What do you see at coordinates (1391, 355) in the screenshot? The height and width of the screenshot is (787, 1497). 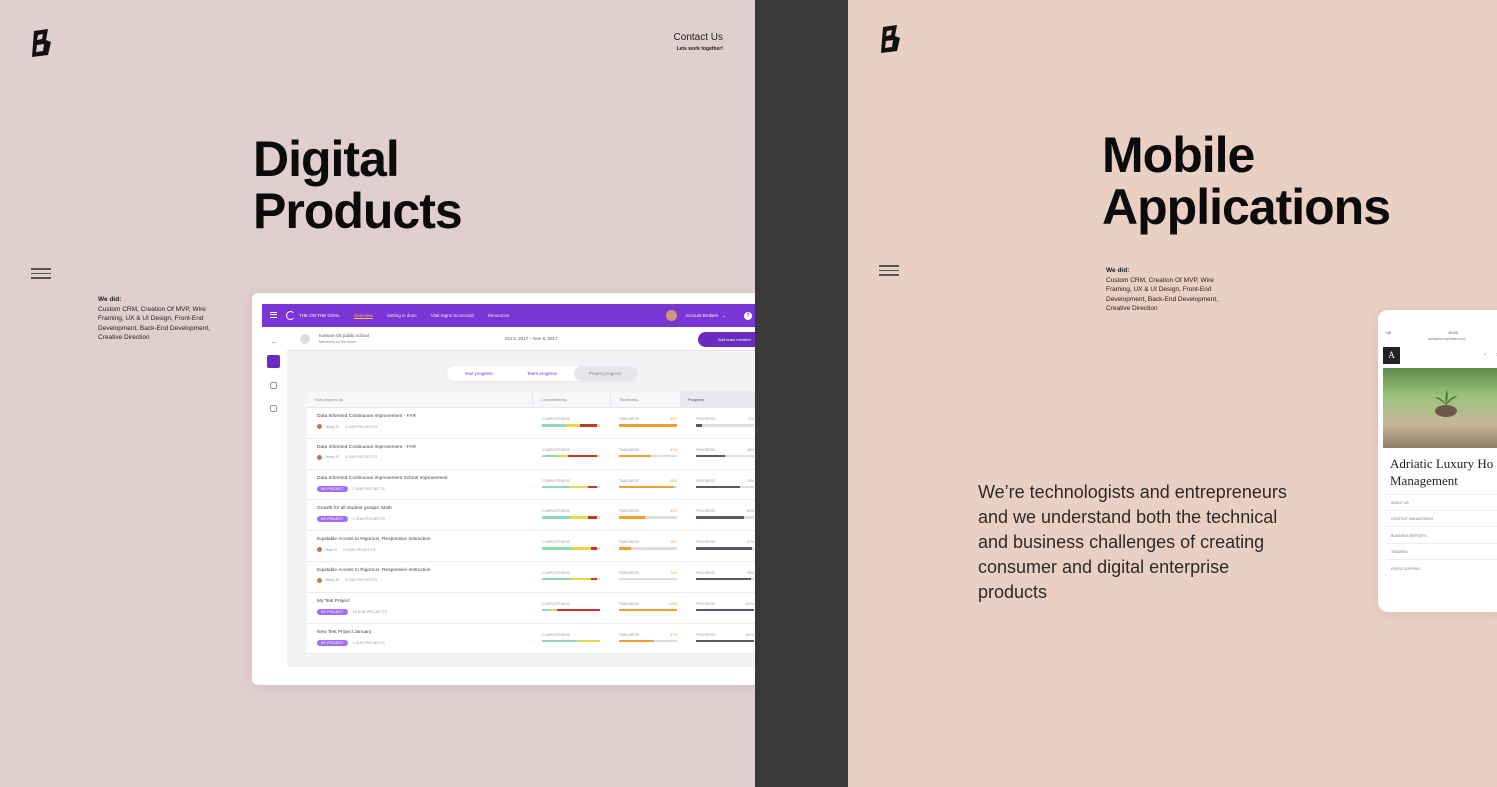 I see `site-logo: A` at bounding box center [1391, 355].